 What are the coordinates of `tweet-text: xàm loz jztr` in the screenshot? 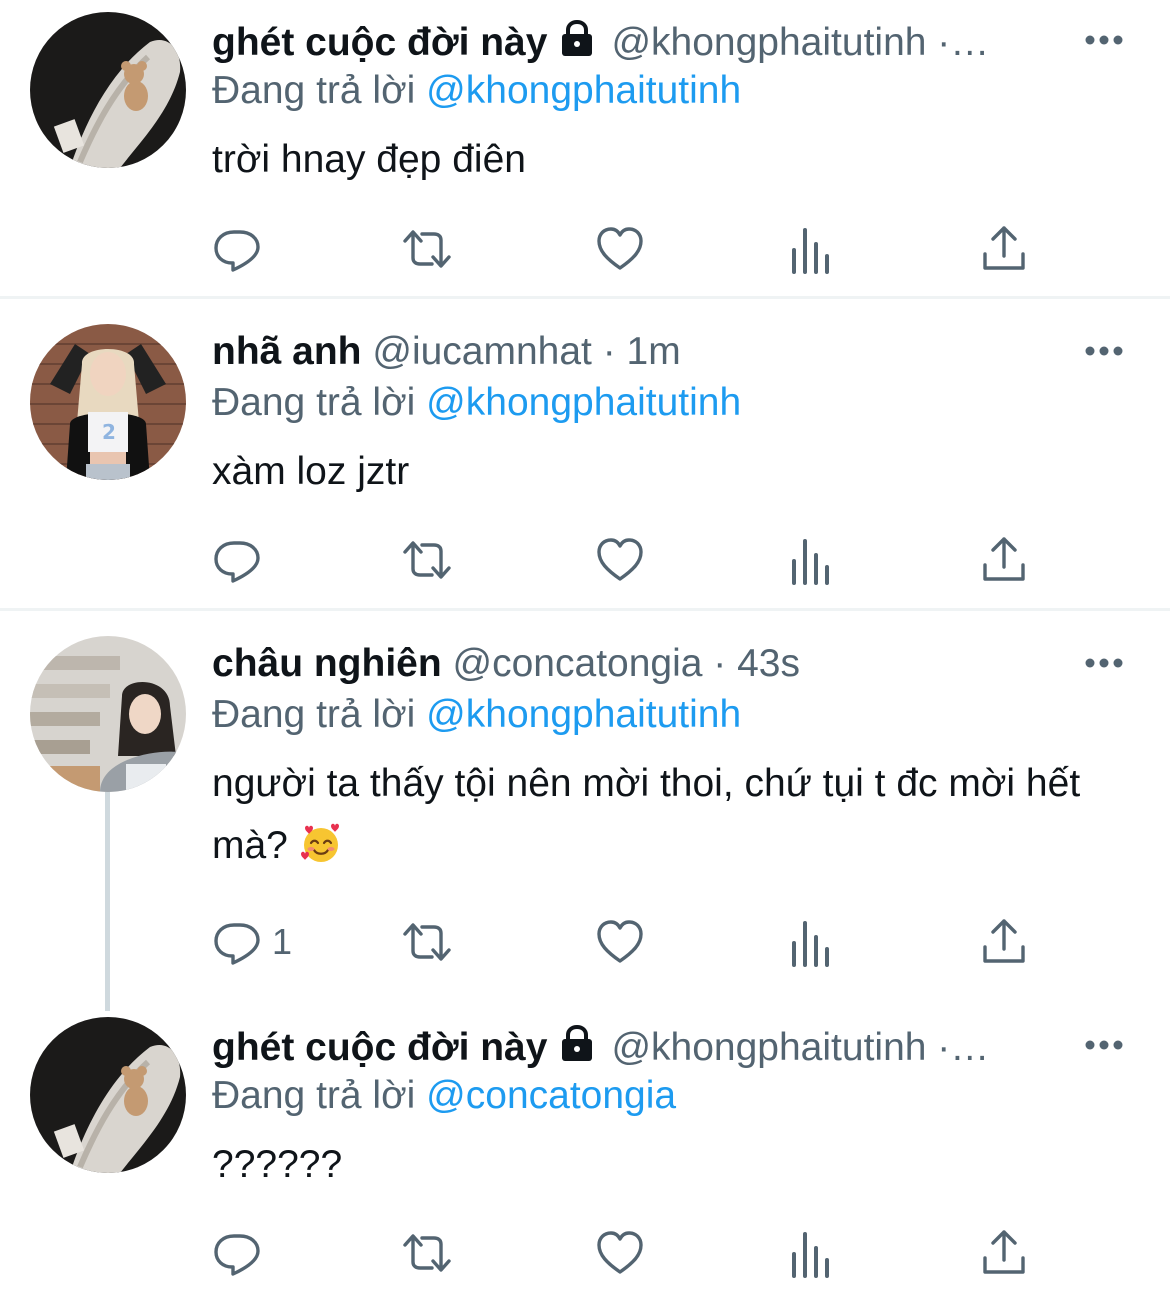 It's located at (672, 472).